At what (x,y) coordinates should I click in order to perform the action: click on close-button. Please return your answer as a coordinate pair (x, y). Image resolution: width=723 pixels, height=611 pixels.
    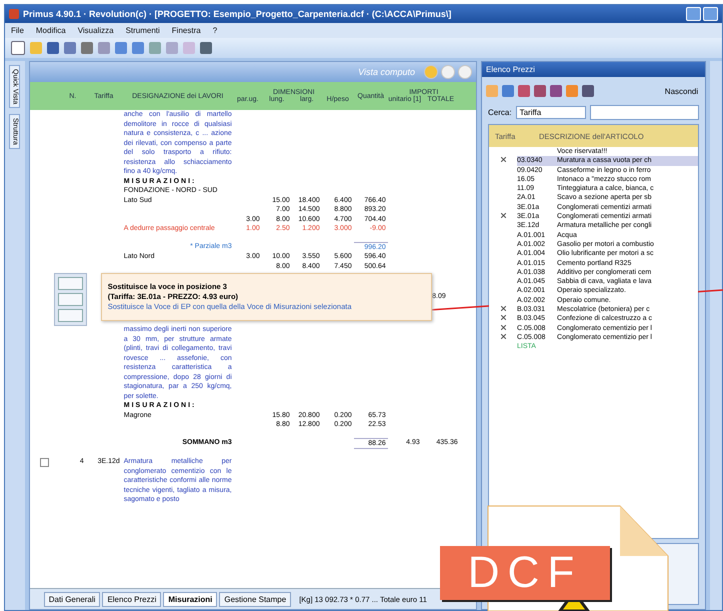
    Looking at the image, I should click on (465, 72).